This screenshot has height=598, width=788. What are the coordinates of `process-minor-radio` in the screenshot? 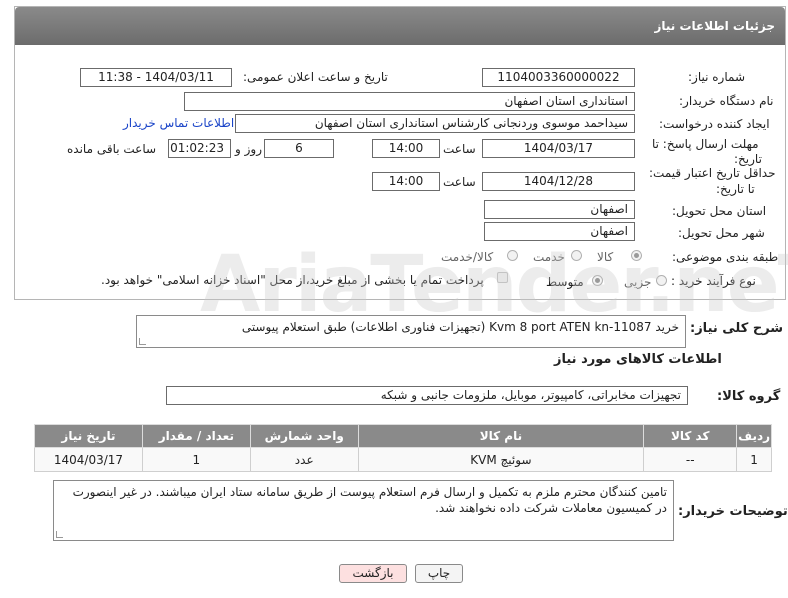 It's located at (661, 280).